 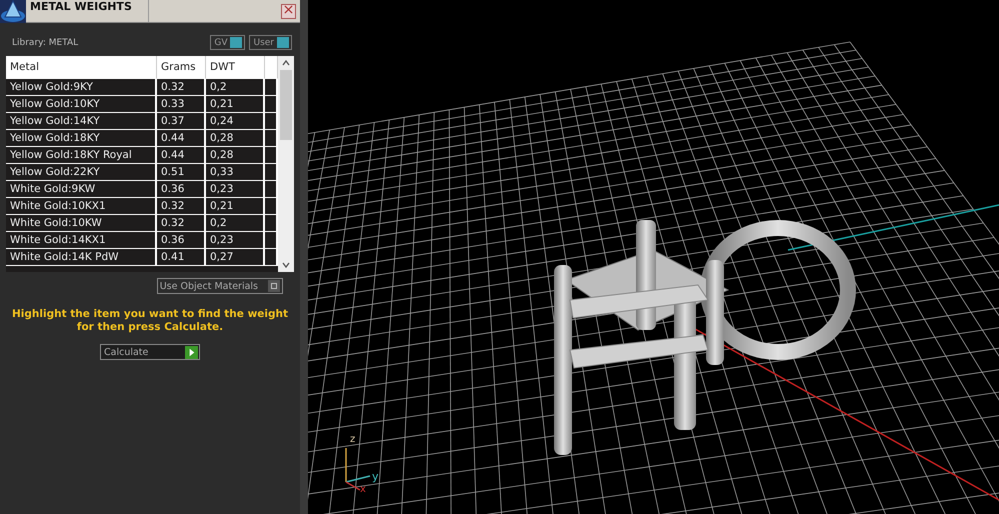 What do you see at coordinates (286, 265) in the screenshot?
I see `scroll-down-icon` at bounding box center [286, 265].